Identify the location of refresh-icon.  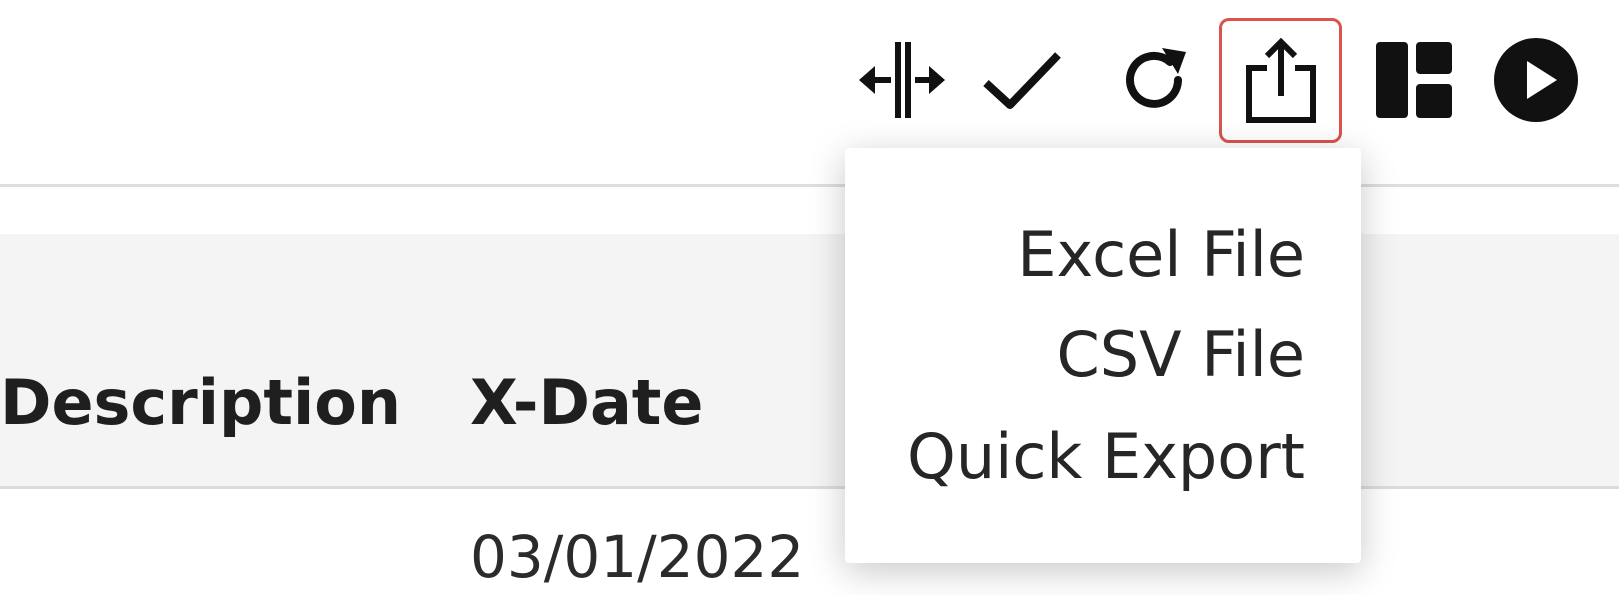
(1154, 80).